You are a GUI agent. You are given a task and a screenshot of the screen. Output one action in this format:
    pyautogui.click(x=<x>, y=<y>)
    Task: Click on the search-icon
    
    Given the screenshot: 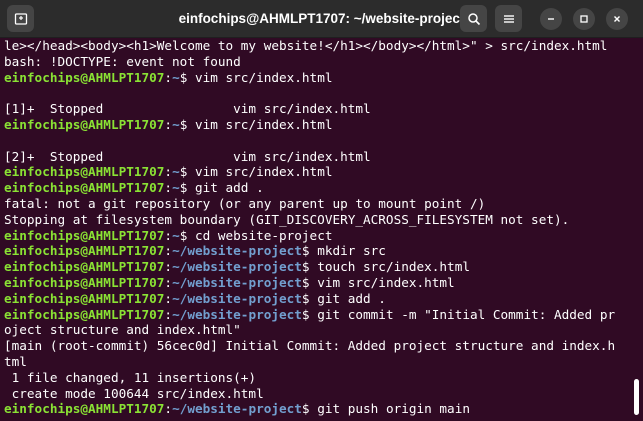 What is the action you would take?
    pyautogui.click(x=473, y=18)
    